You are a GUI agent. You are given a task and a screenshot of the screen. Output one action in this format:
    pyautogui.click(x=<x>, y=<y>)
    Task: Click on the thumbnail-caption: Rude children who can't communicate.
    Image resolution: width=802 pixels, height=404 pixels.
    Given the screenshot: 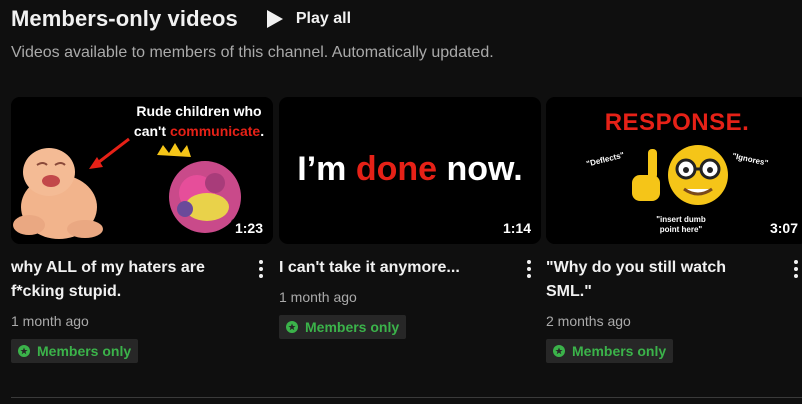 What is the action you would take?
    pyautogui.click(x=199, y=121)
    